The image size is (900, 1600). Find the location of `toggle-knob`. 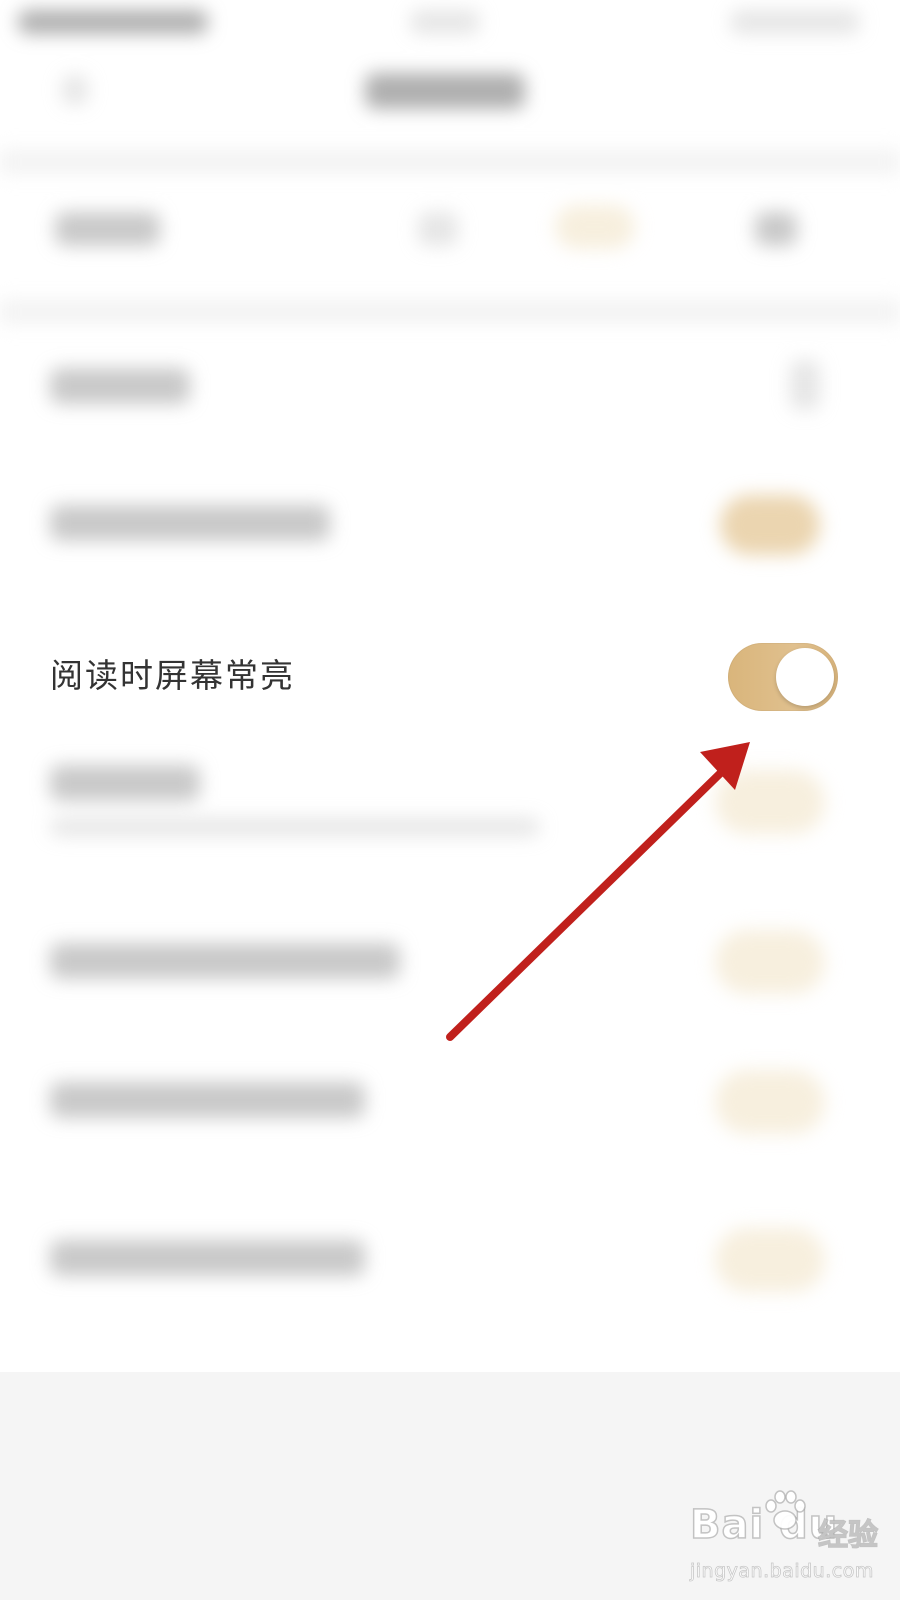

toggle-knob is located at coordinates (805, 677).